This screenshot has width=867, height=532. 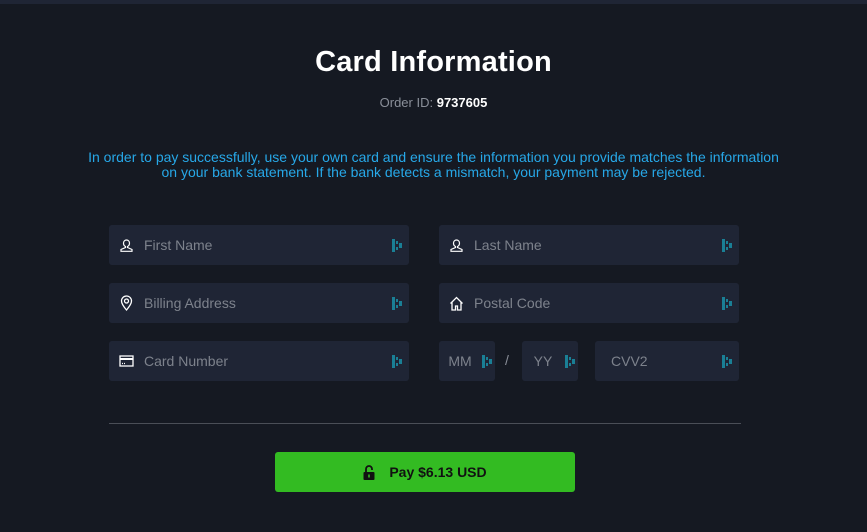 I want to click on pay-button-label: Pay $6.13 USD, so click(x=438, y=472).